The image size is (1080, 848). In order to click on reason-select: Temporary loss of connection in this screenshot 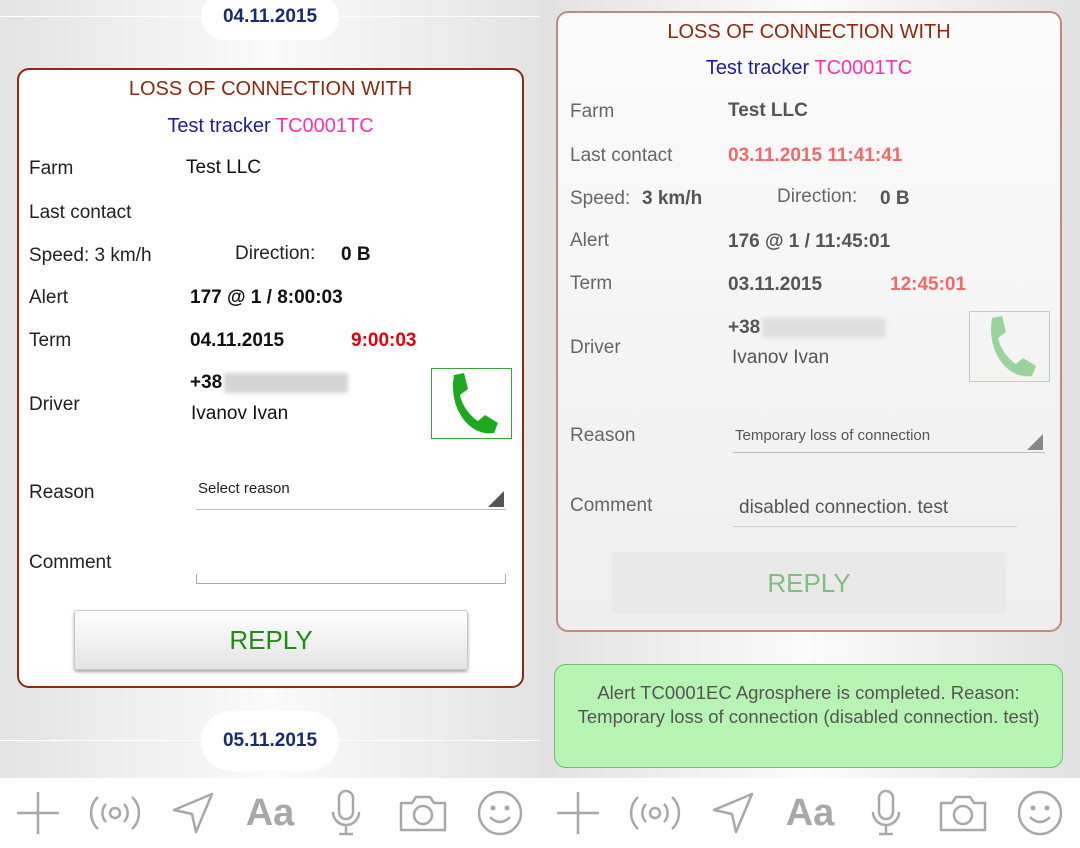, I will do `click(889, 440)`.